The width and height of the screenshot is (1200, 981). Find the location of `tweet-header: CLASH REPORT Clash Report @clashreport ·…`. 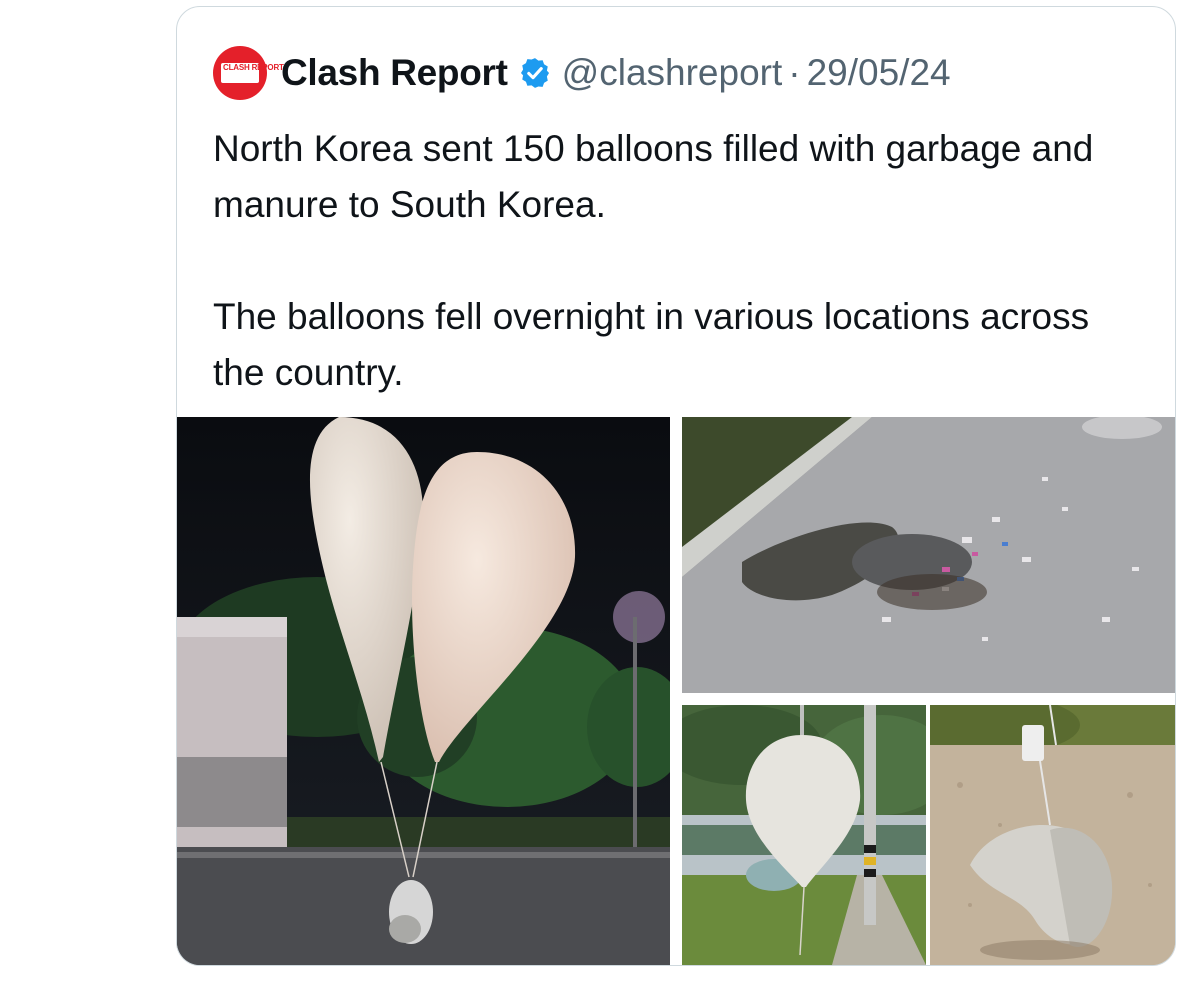

tweet-header: CLASH REPORT Clash Report @clashreport ·… is located at coordinates (582, 73).